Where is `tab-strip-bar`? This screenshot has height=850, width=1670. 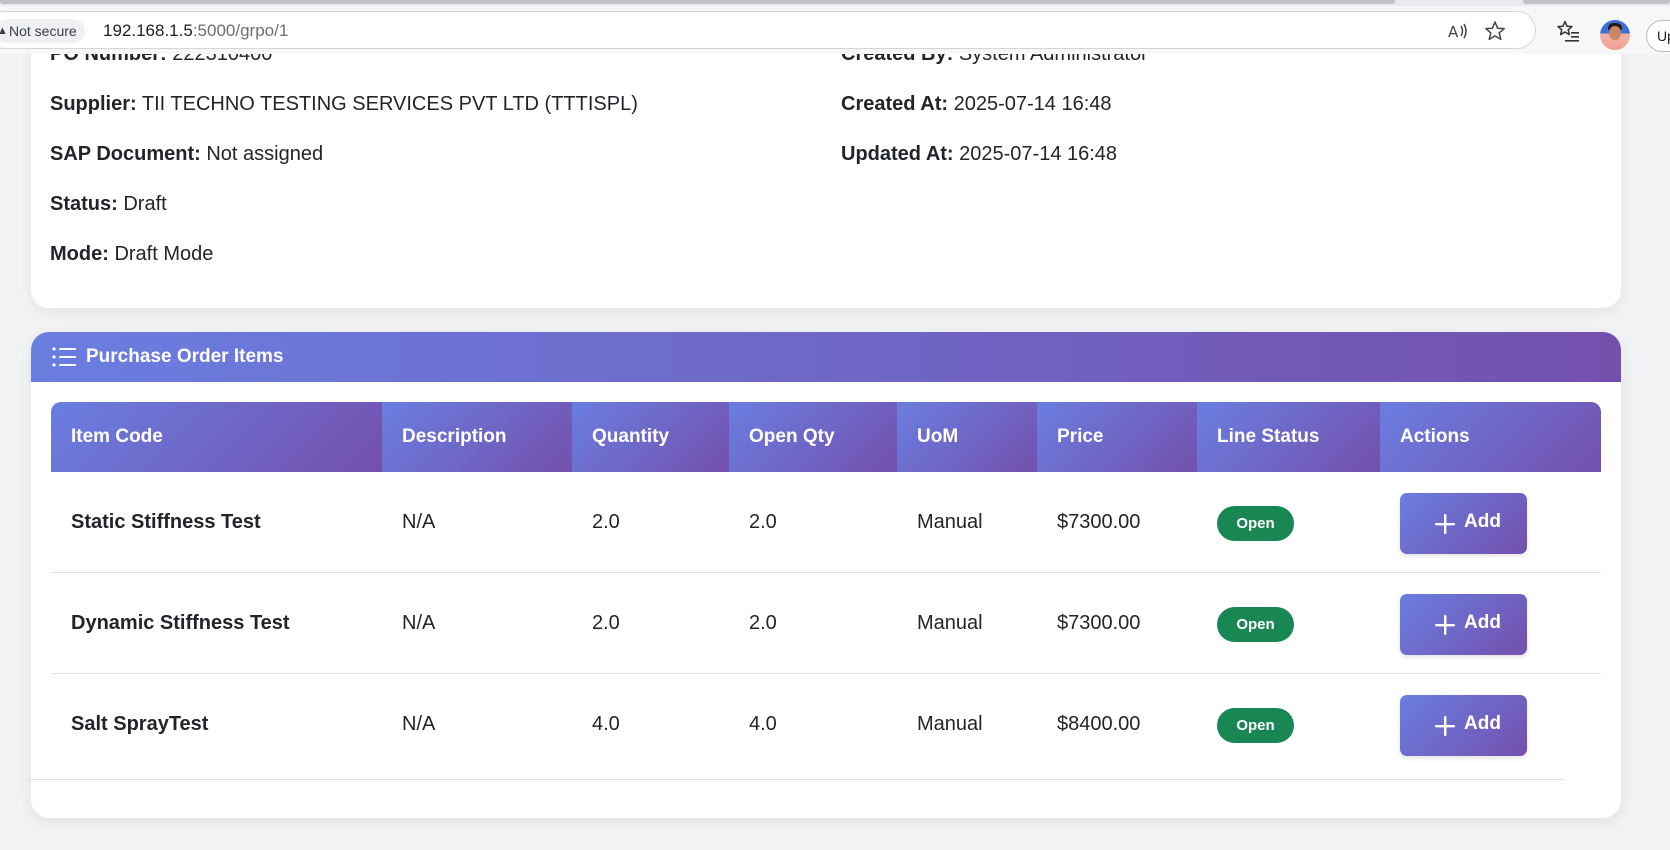
tab-strip-bar is located at coordinates (697, 2).